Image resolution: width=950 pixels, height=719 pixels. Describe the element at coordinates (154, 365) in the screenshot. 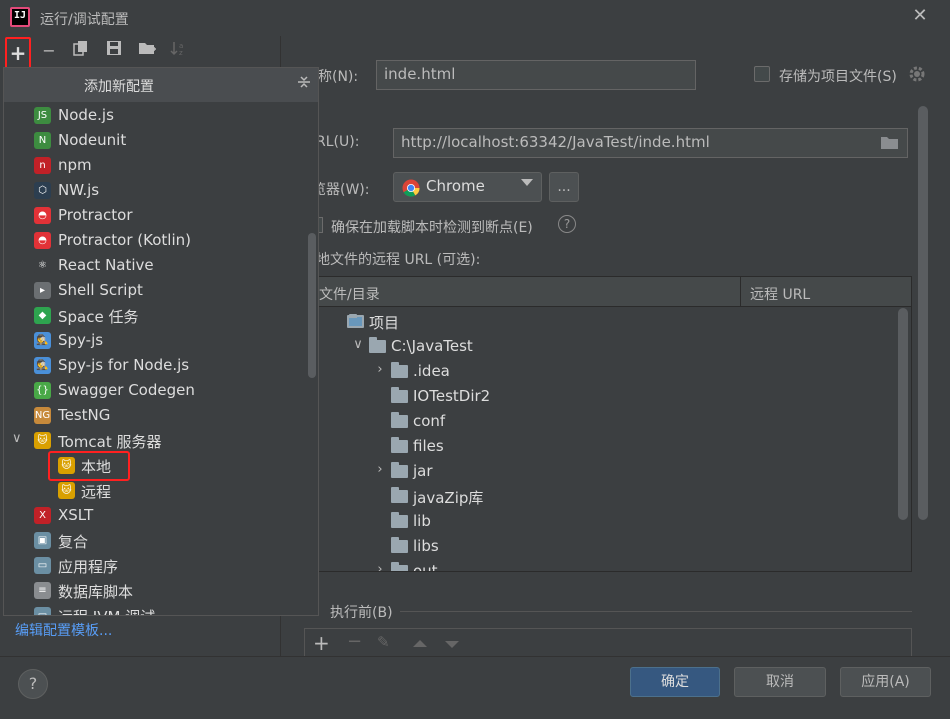

I see `config-type-spyjs-node: 🕵 Spy-js for Node.js` at that location.